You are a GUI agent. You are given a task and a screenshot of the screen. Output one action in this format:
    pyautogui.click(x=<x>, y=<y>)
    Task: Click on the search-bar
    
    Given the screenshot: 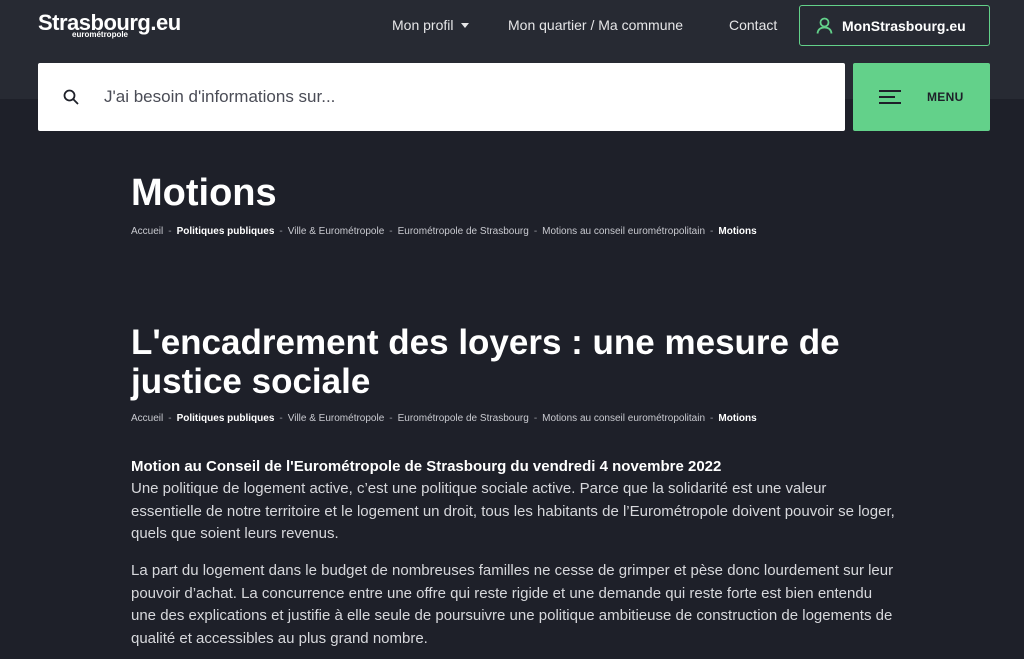 What is the action you would take?
    pyautogui.click(x=441, y=97)
    